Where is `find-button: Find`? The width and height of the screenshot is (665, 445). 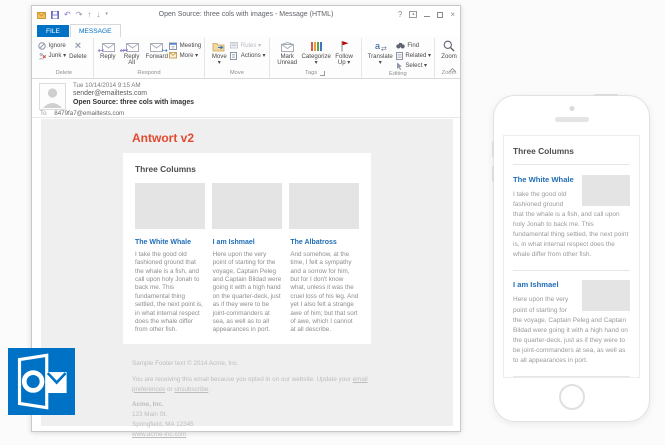 find-button: Find is located at coordinates (413, 45).